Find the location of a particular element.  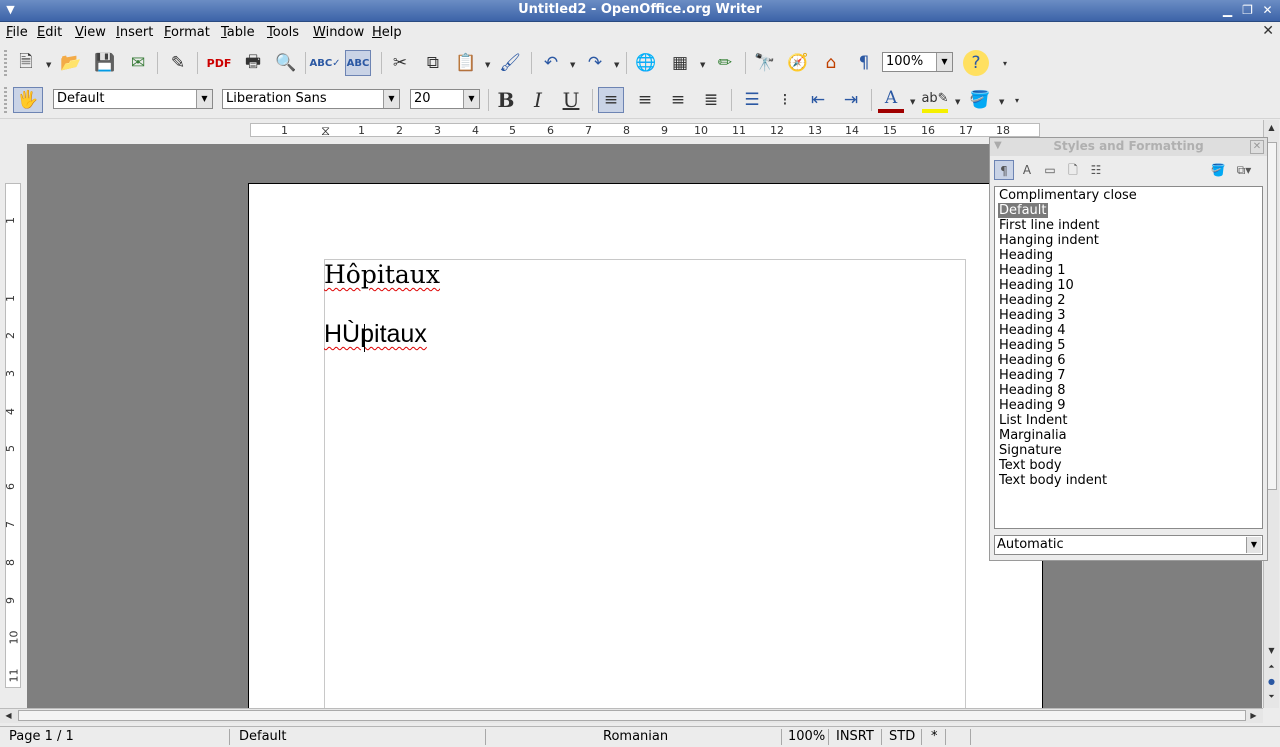

status-language: Romanian is located at coordinates (635, 736).